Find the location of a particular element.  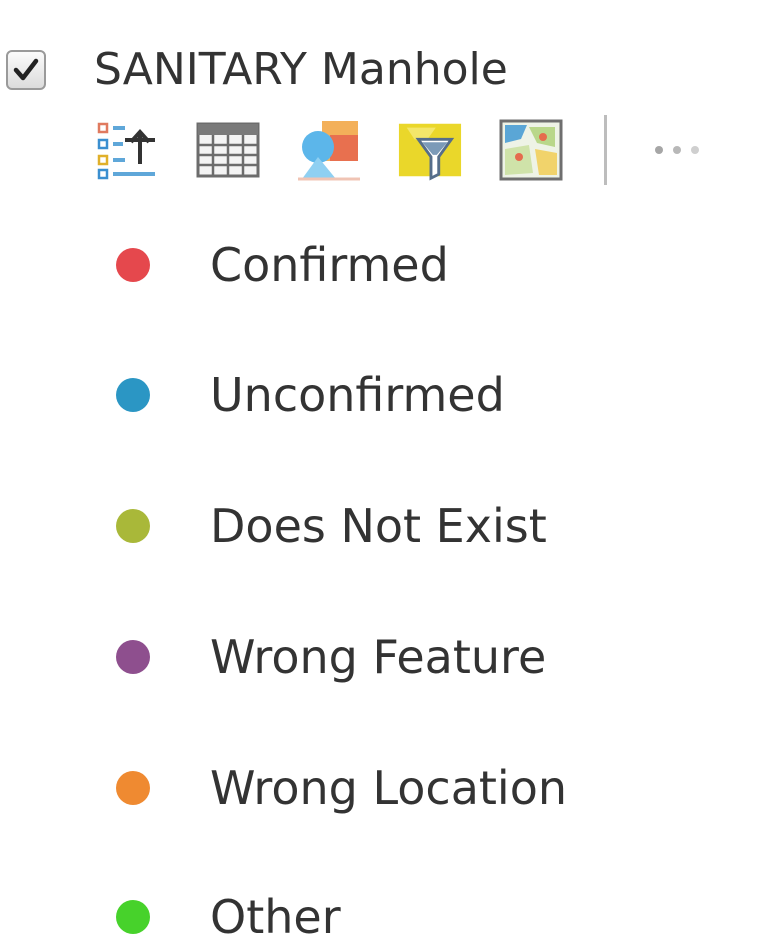

legend-item-wrong-feature: Wrong Feature is located at coordinates (331, 657).